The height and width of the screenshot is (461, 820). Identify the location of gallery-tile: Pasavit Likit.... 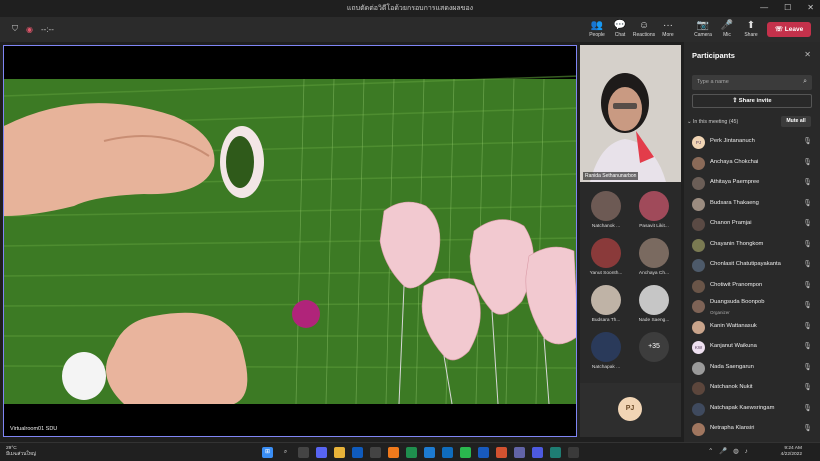
(654, 210).